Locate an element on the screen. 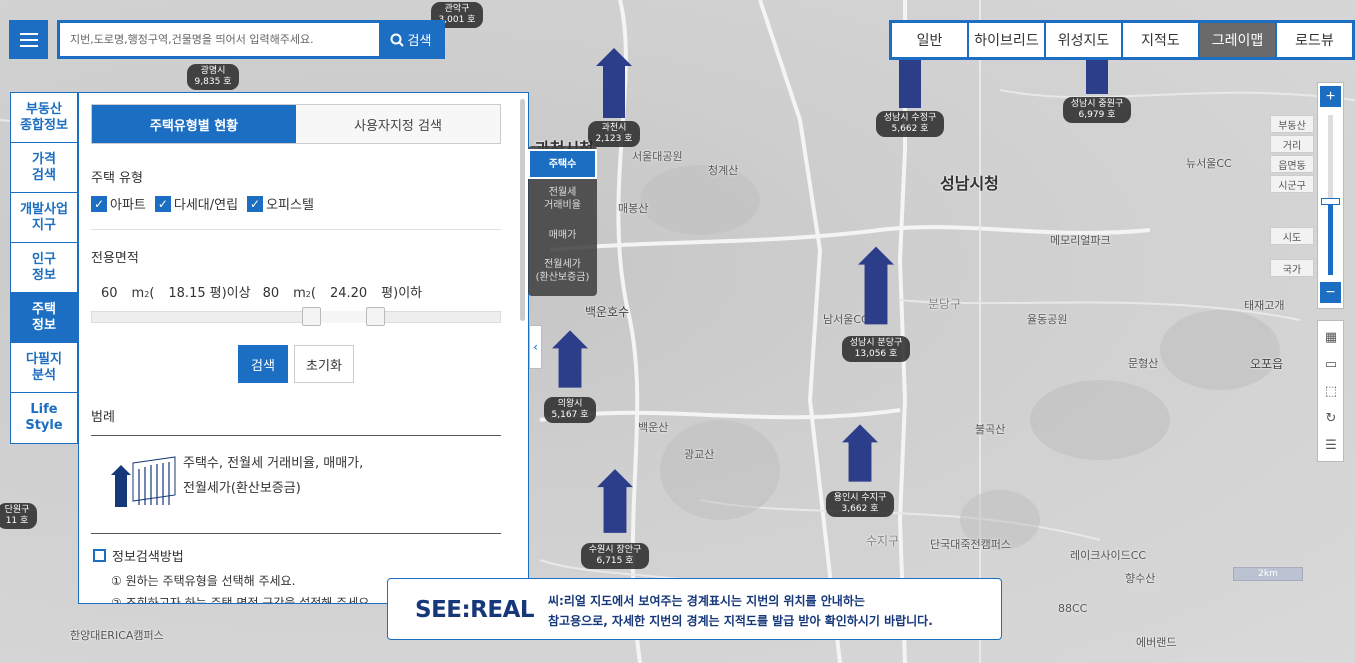  nav-price-search: 가격 검색 is located at coordinates (44, 168).